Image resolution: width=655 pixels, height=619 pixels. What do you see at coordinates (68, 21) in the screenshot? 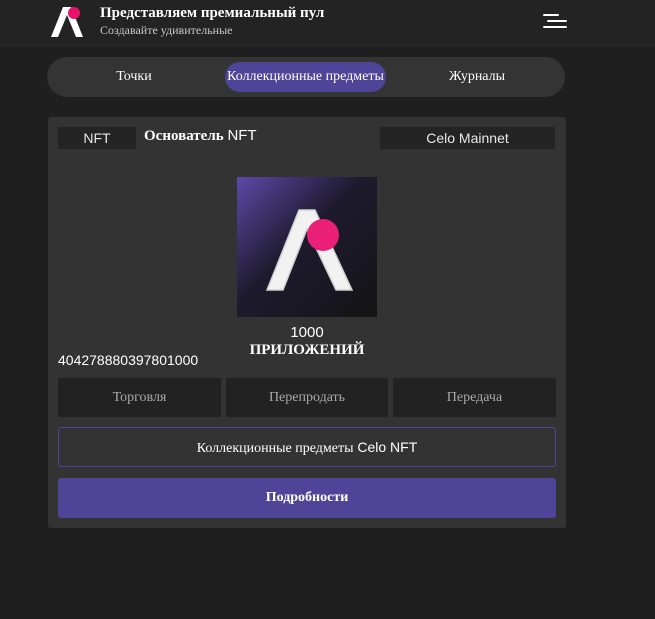
I see `app-logo-icon` at bounding box center [68, 21].